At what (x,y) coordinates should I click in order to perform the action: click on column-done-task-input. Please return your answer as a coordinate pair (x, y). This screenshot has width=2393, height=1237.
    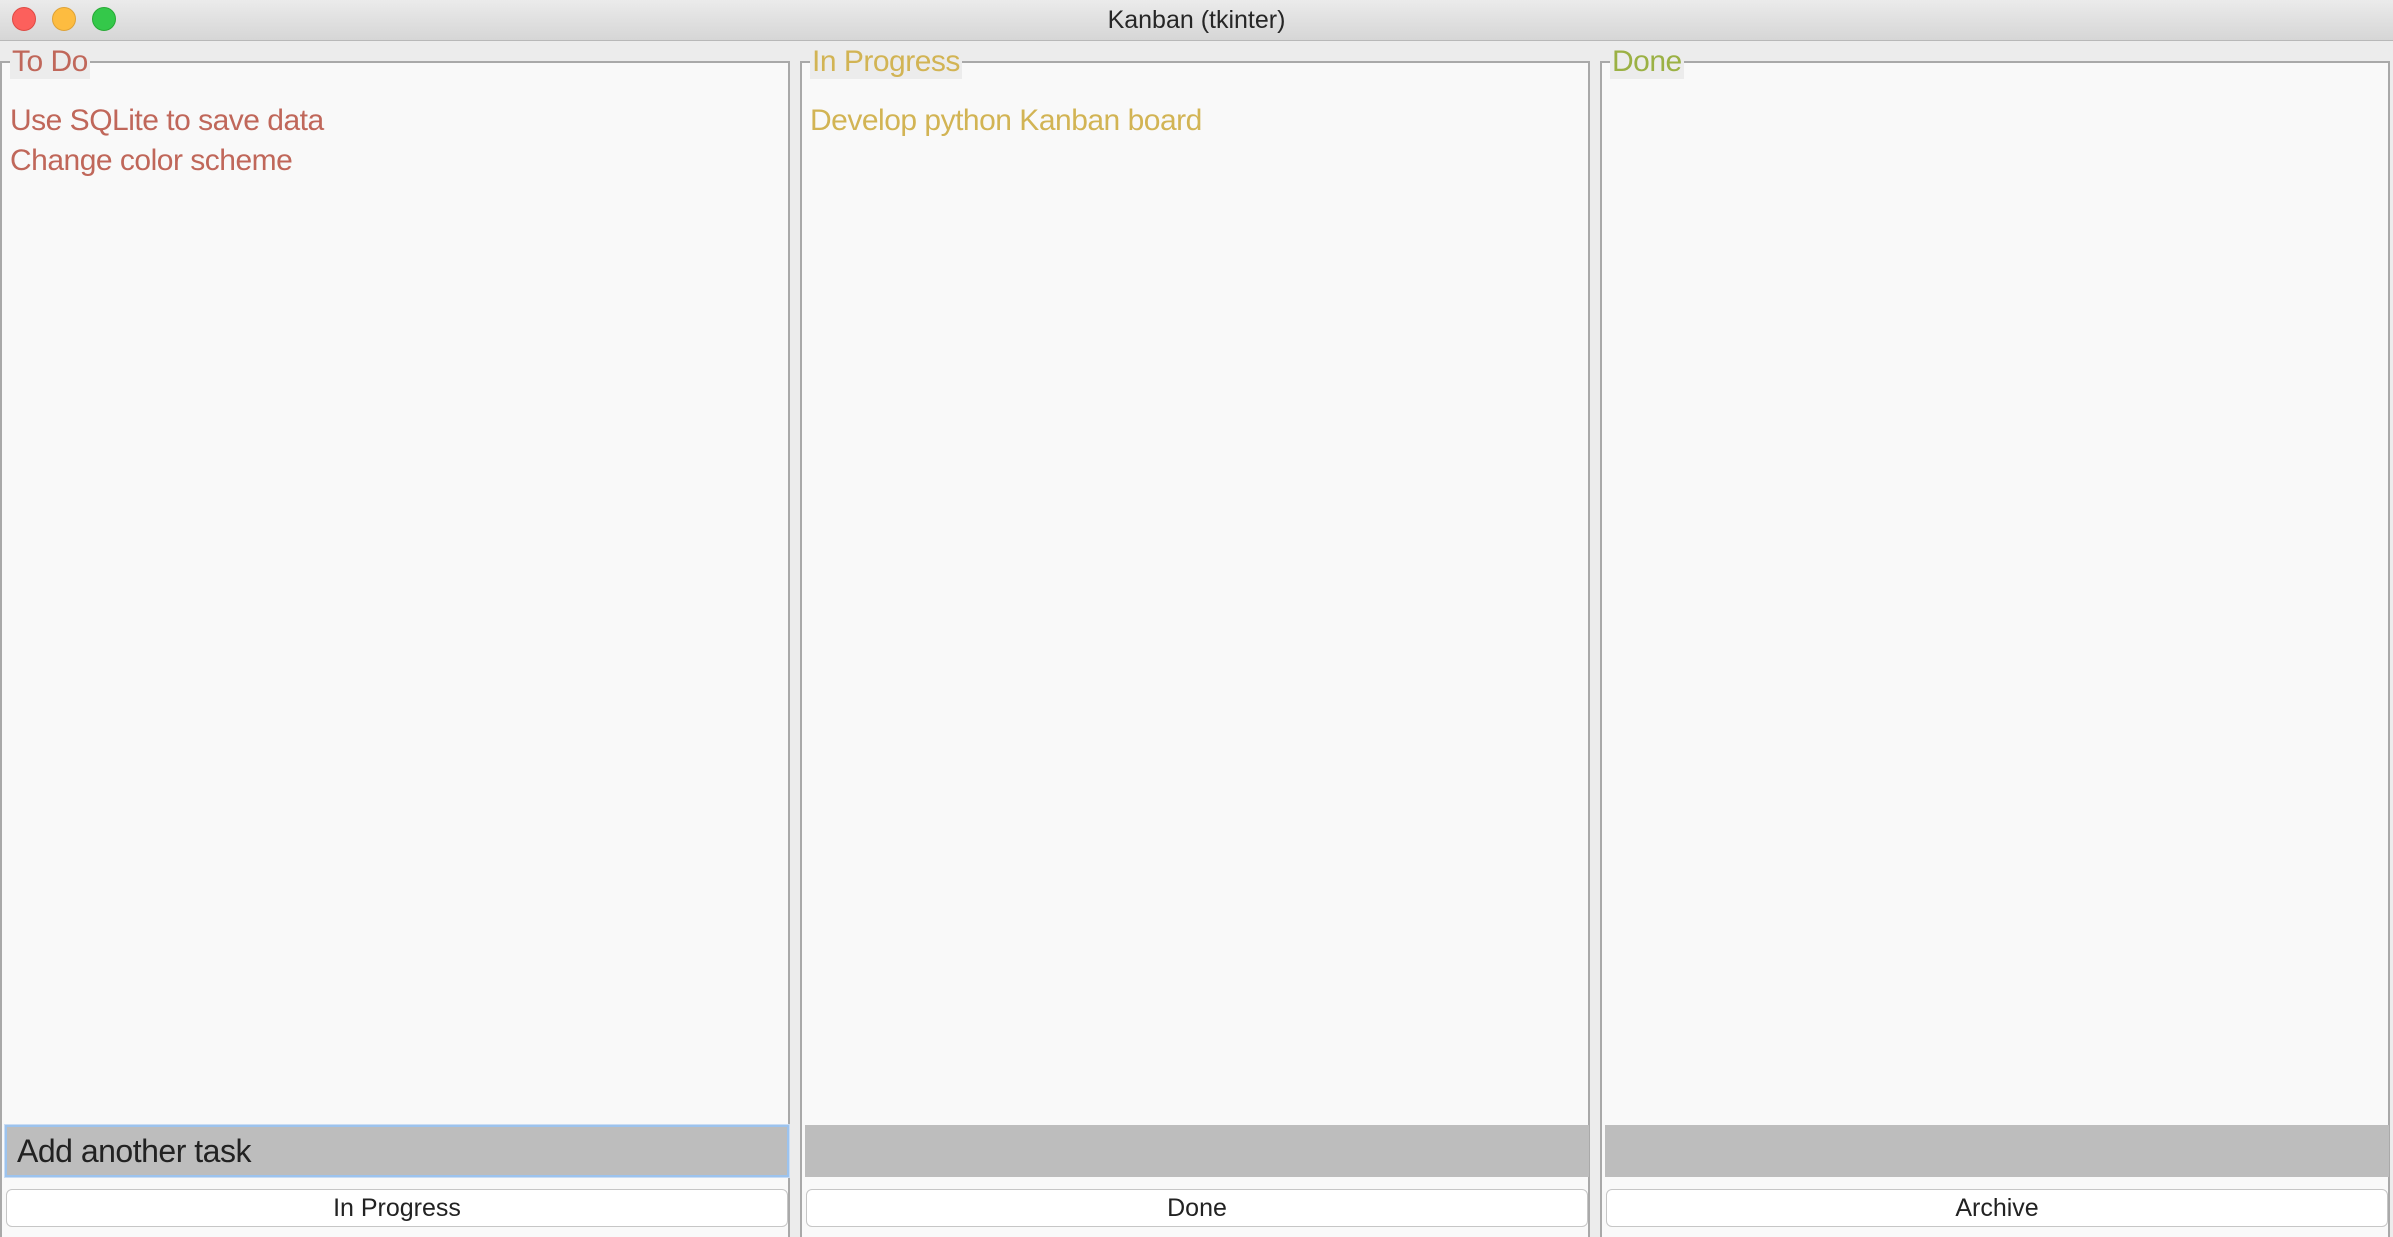
    Looking at the image, I should click on (1997, 1151).